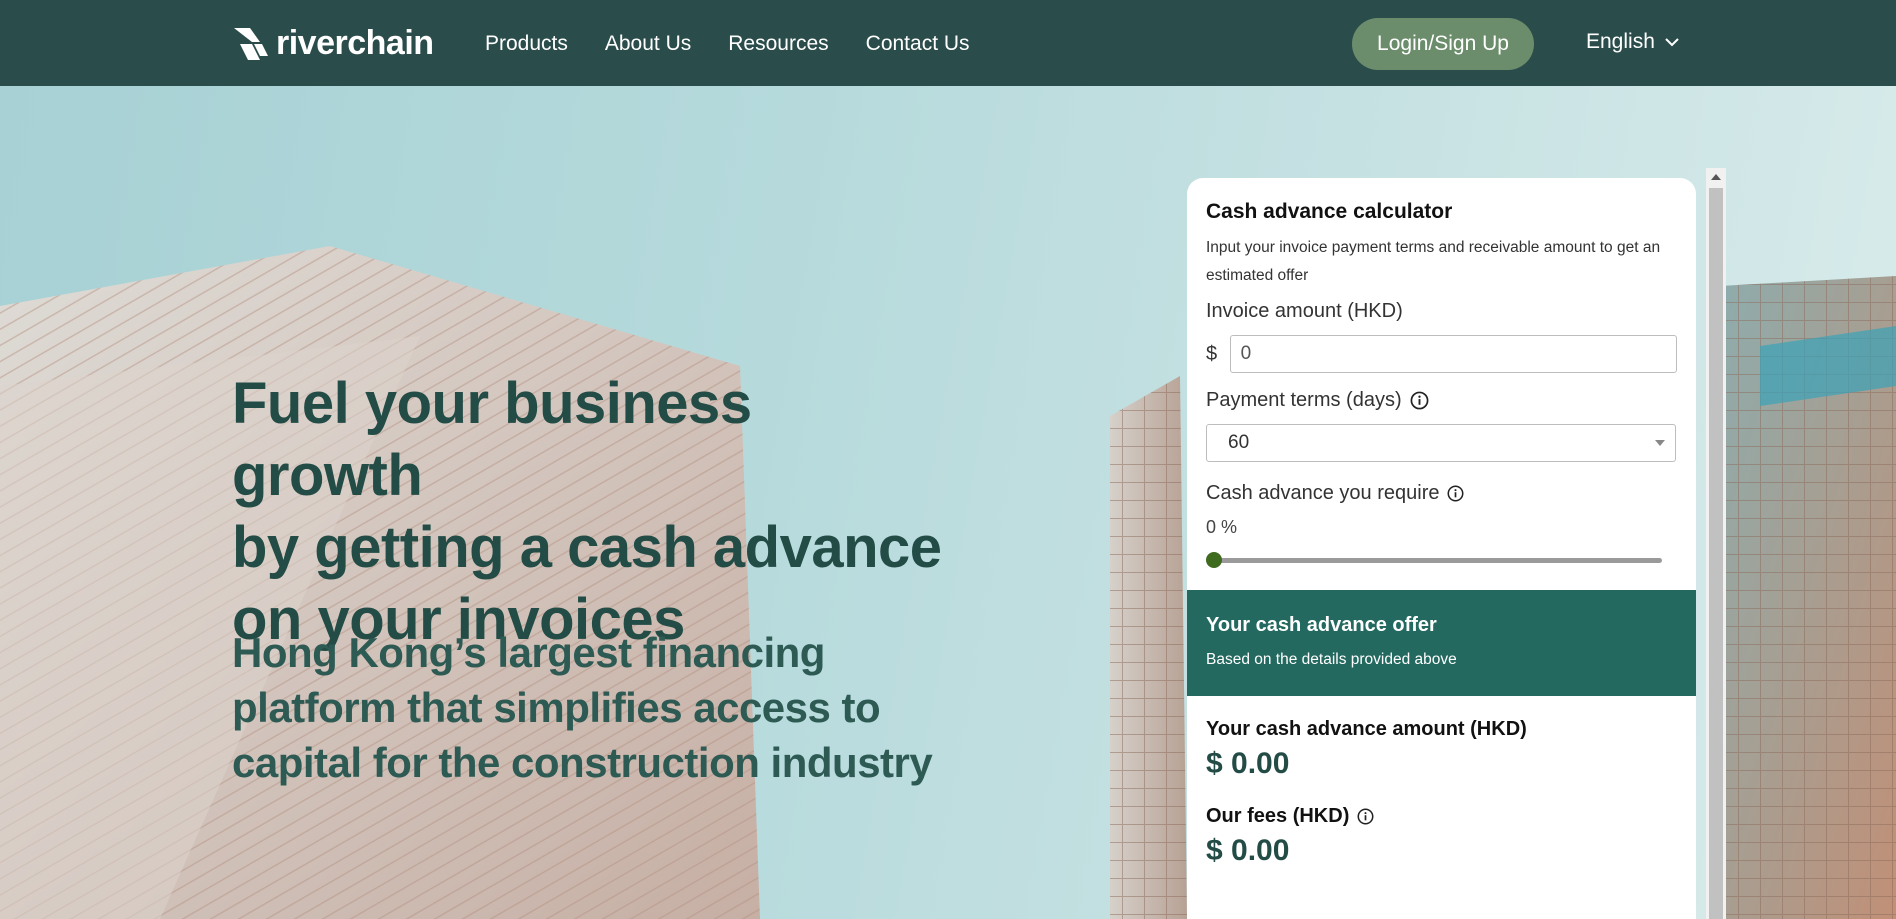 The height and width of the screenshot is (919, 1896). What do you see at coordinates (778, 44) in the screenshot?
I see `nav-resources: Resources` at bounding box center [778, 44].